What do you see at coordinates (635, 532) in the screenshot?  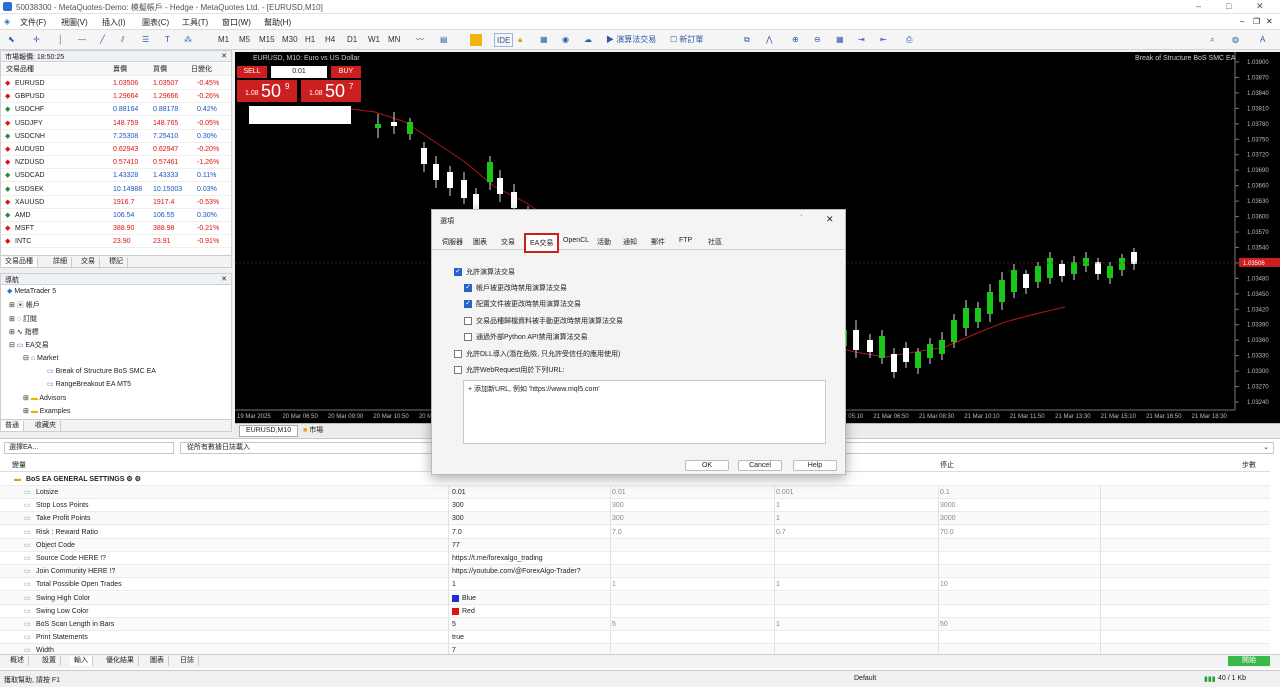 I see `param-row: ▭ Risk : Reward Ratio 7.0 7.0 0.7 70.0` at bounding box center [635, 532].